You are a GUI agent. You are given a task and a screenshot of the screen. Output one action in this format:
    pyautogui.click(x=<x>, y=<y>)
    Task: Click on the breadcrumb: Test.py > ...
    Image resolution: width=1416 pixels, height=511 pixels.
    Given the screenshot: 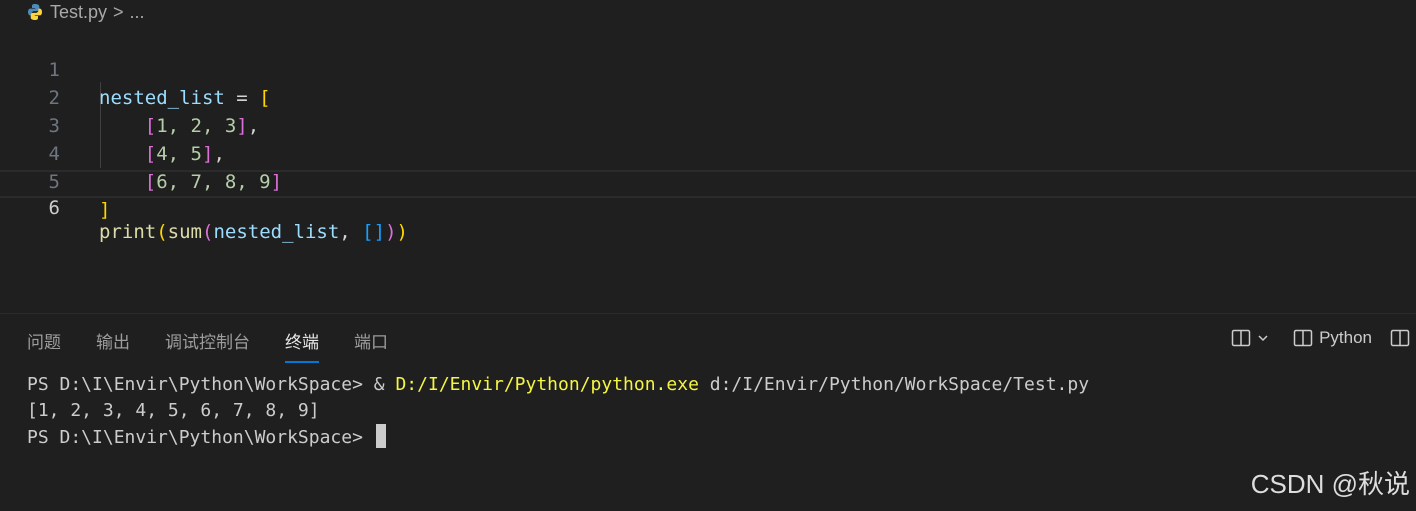 What is the action you would take?
    pyautogui.click(x=85, y=12)
    